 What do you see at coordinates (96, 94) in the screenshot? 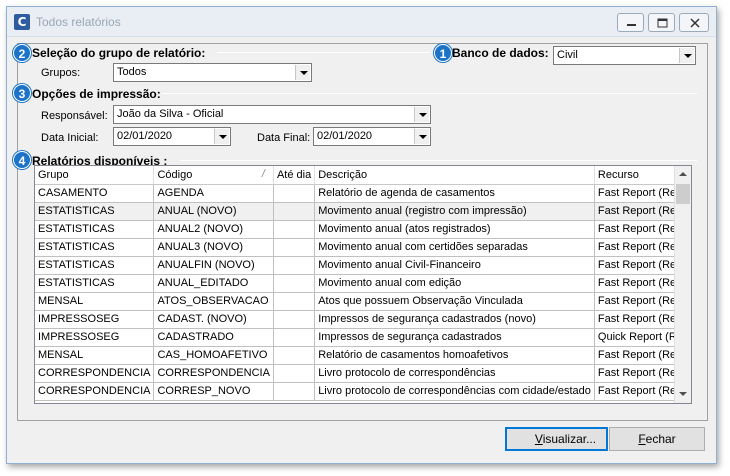
I see `print-options-title: Opções de impressão:` at bounding box center [96, 94].